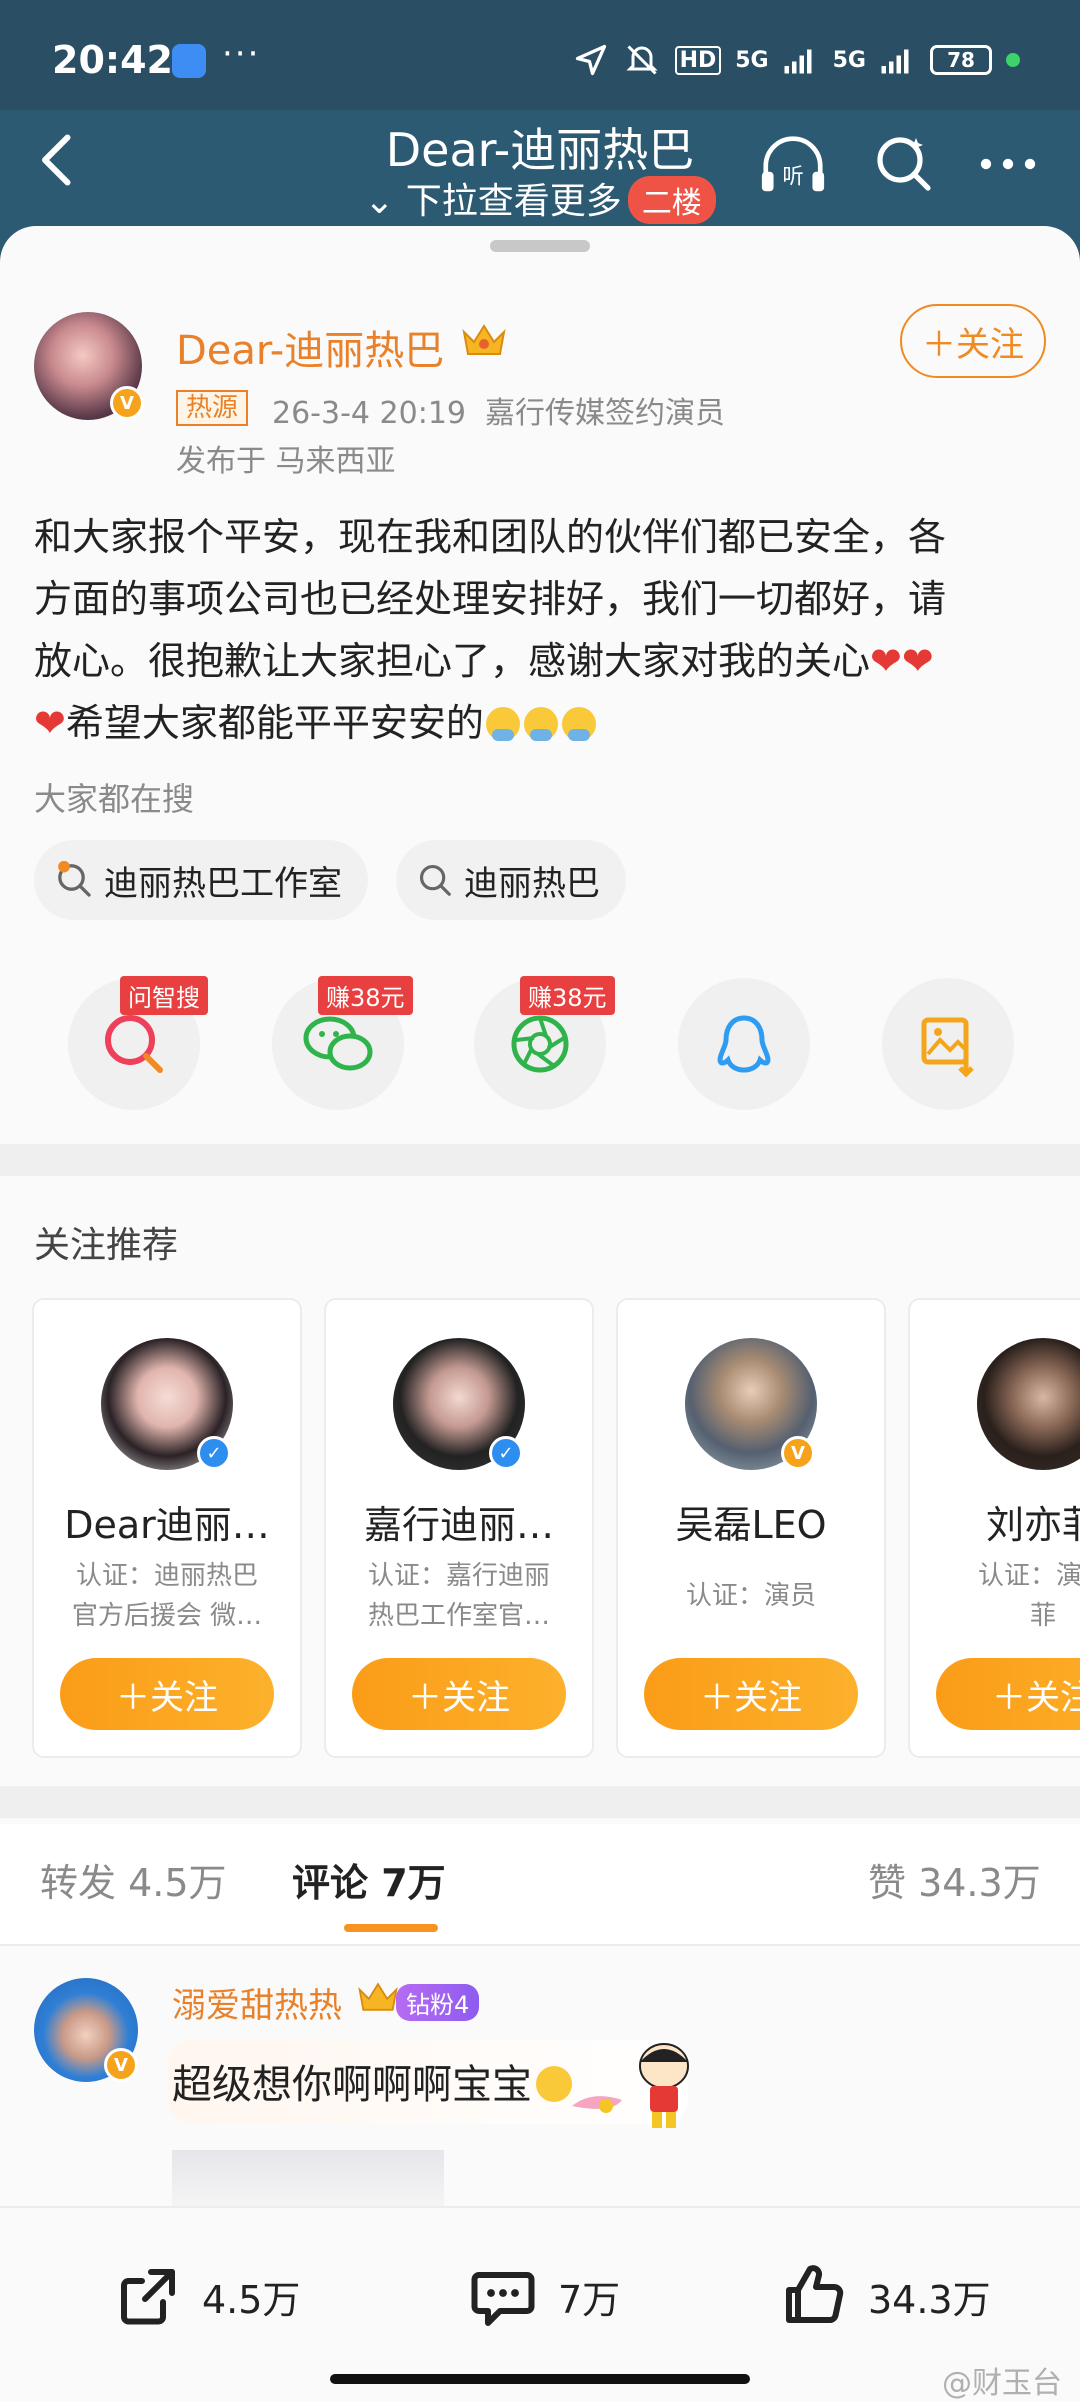 The width and height of the screenshot is (1080, 2402). What do you see at coordinates (1028, 1576) in the screenshot?
I see `recommend-desc-line: 认证：演员` at bounding box center [1028, 1576].